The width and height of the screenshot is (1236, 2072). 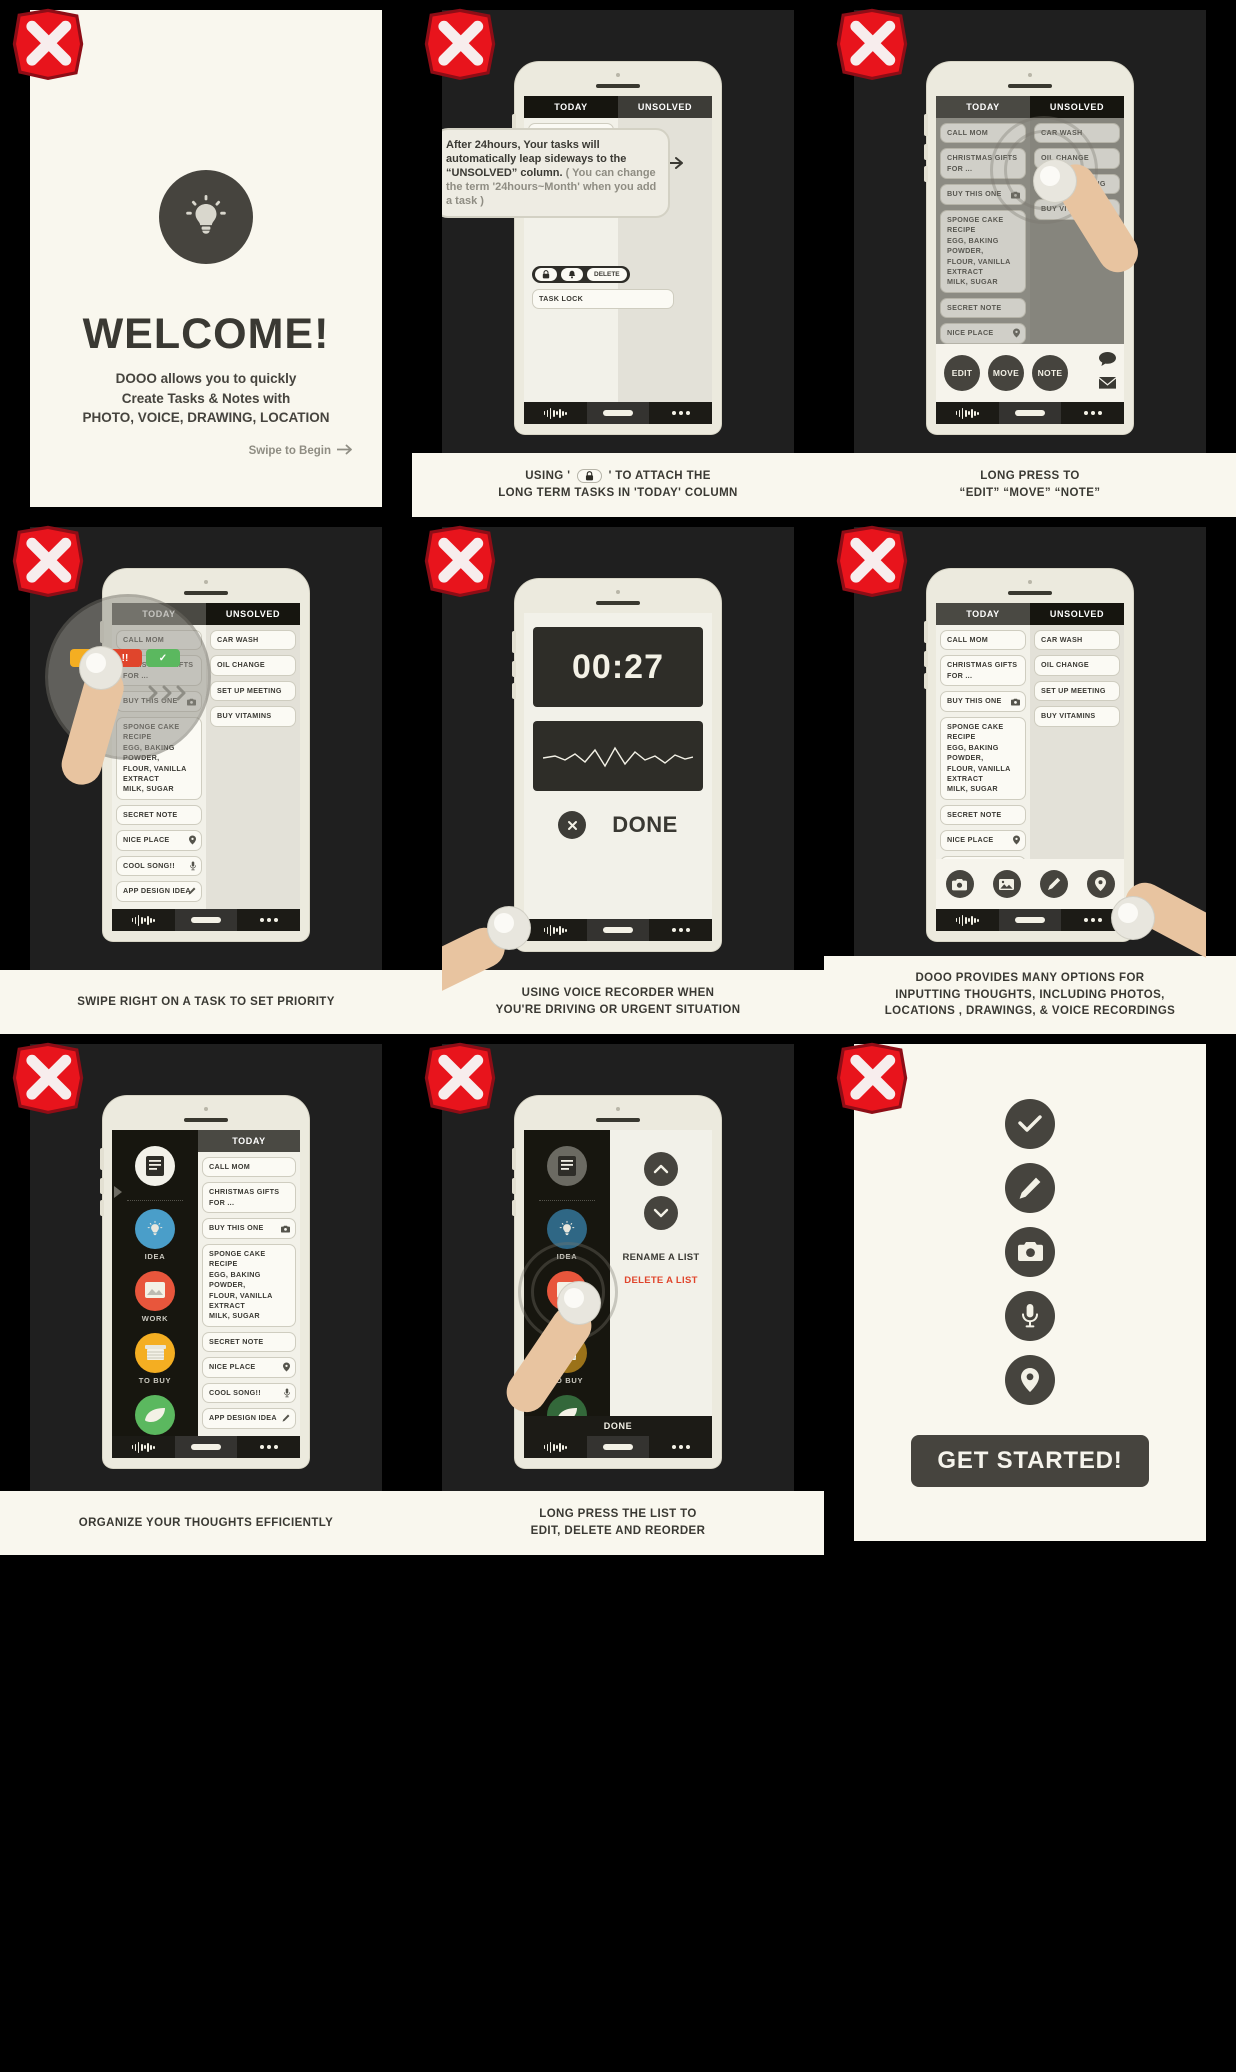 I want to click on get-started-button: GET STARTED!, so click(x=1030, y=1460).